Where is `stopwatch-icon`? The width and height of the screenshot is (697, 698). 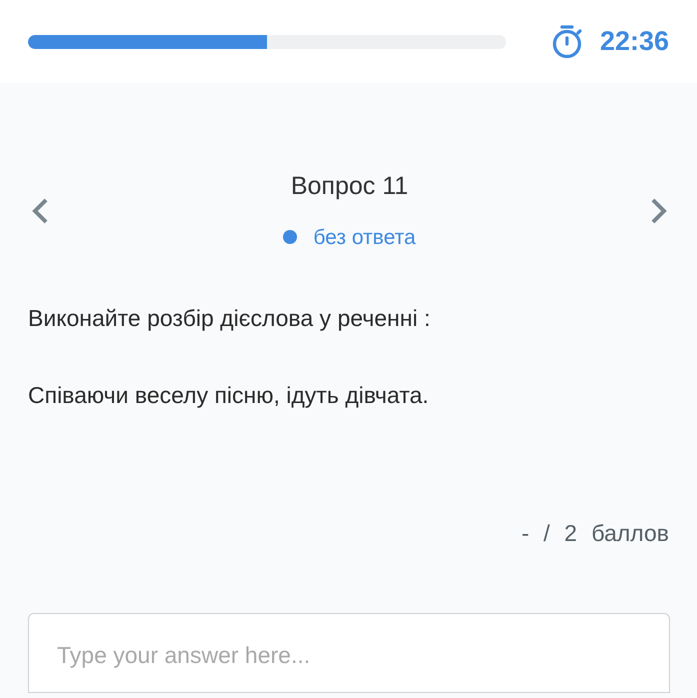
stopwatch-icon is located at coordinates (568, 41).